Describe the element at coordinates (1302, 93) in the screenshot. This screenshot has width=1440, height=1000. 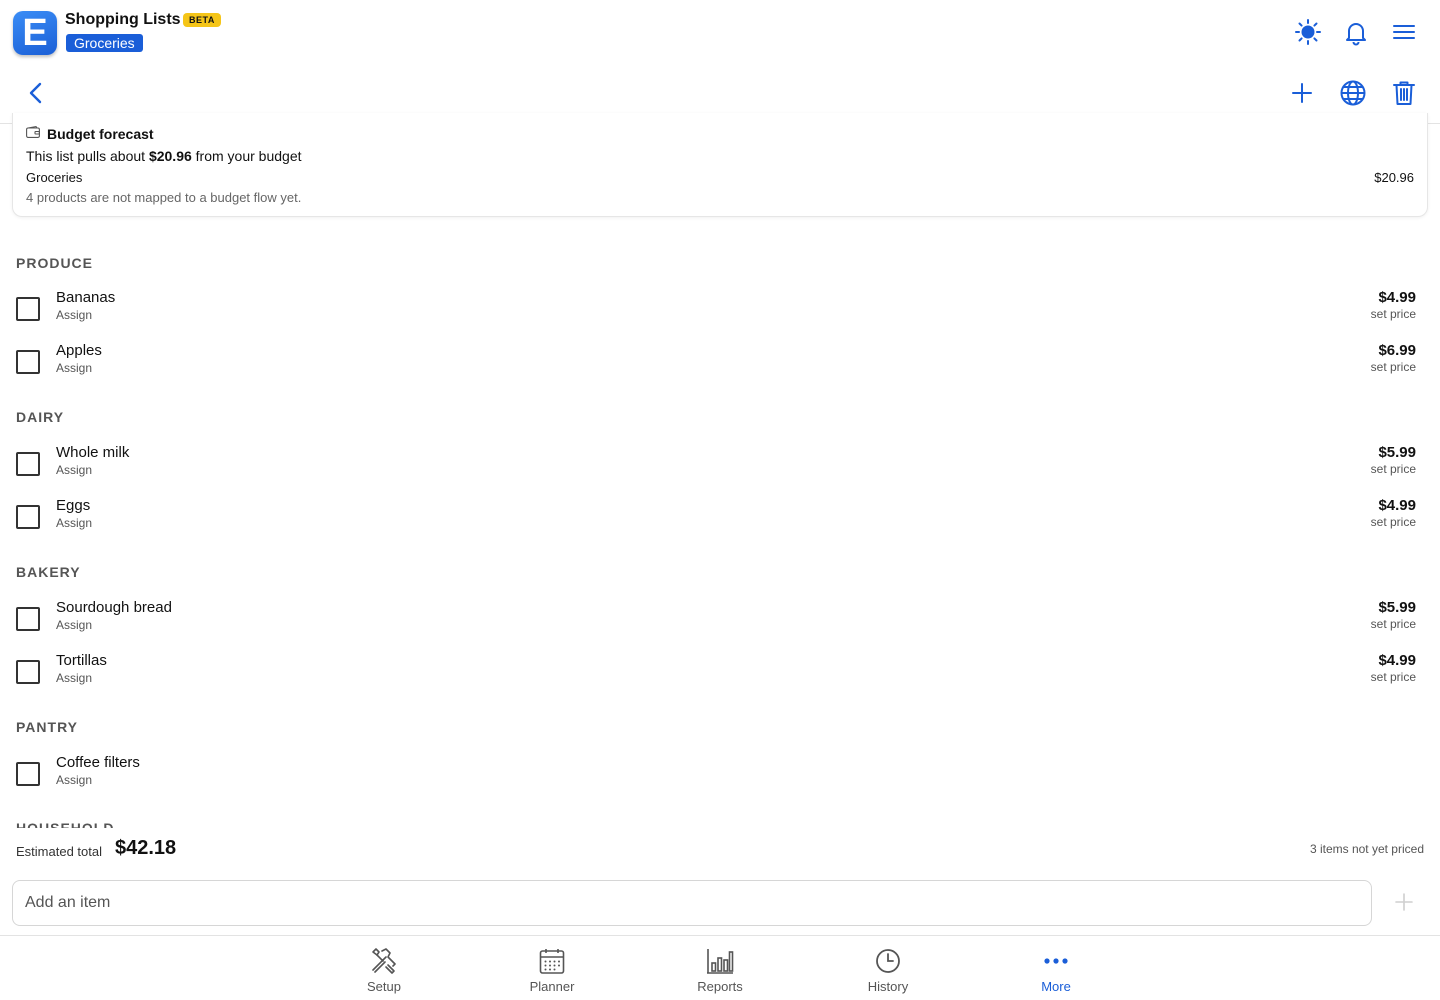
I see `plus-icon` at that location.